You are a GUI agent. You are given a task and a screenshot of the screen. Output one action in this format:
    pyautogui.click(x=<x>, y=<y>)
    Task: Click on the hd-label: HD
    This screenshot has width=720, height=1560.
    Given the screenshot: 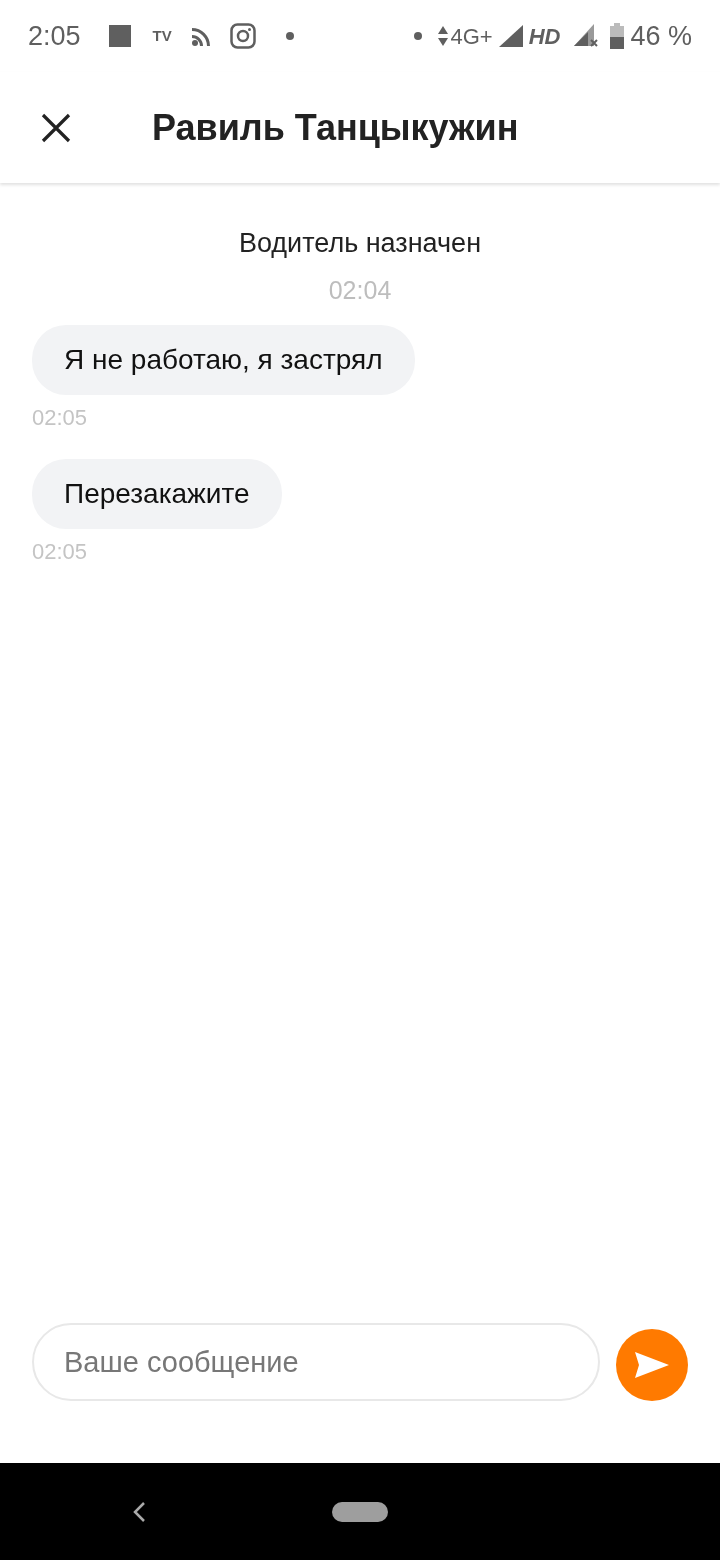 What is the action you would take?
    pyautogui.click(x=544, y=36)
    